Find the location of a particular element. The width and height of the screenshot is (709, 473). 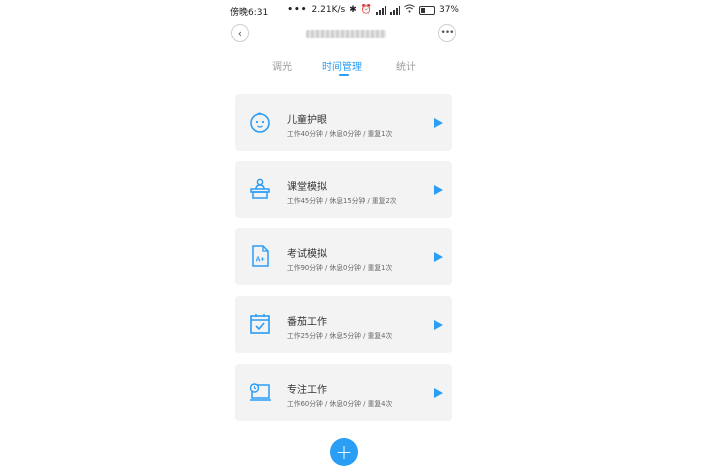

plus-icon: + is located at coordinates (344, 452).